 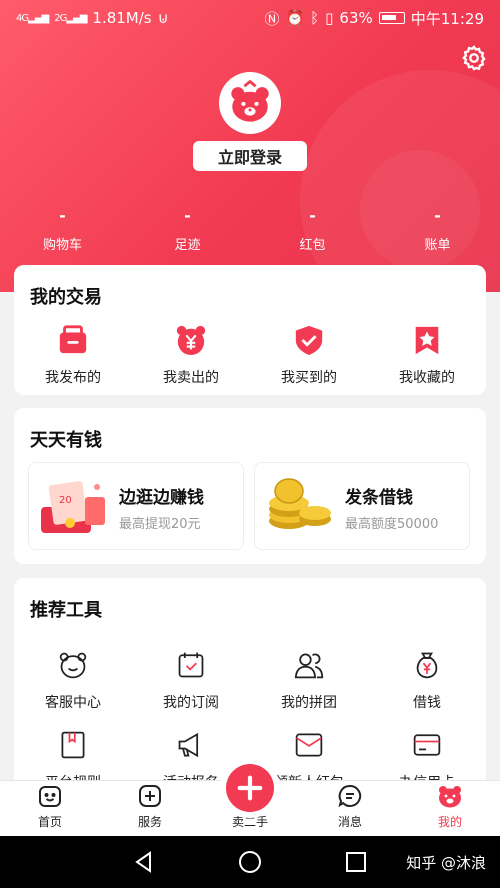 What do you see at coordinates (136, 506) in the screenshot?
I see `earn-while-browsing-box: 20 边逛边赚钱 最高提现20元` at bounding box center [136, 506].